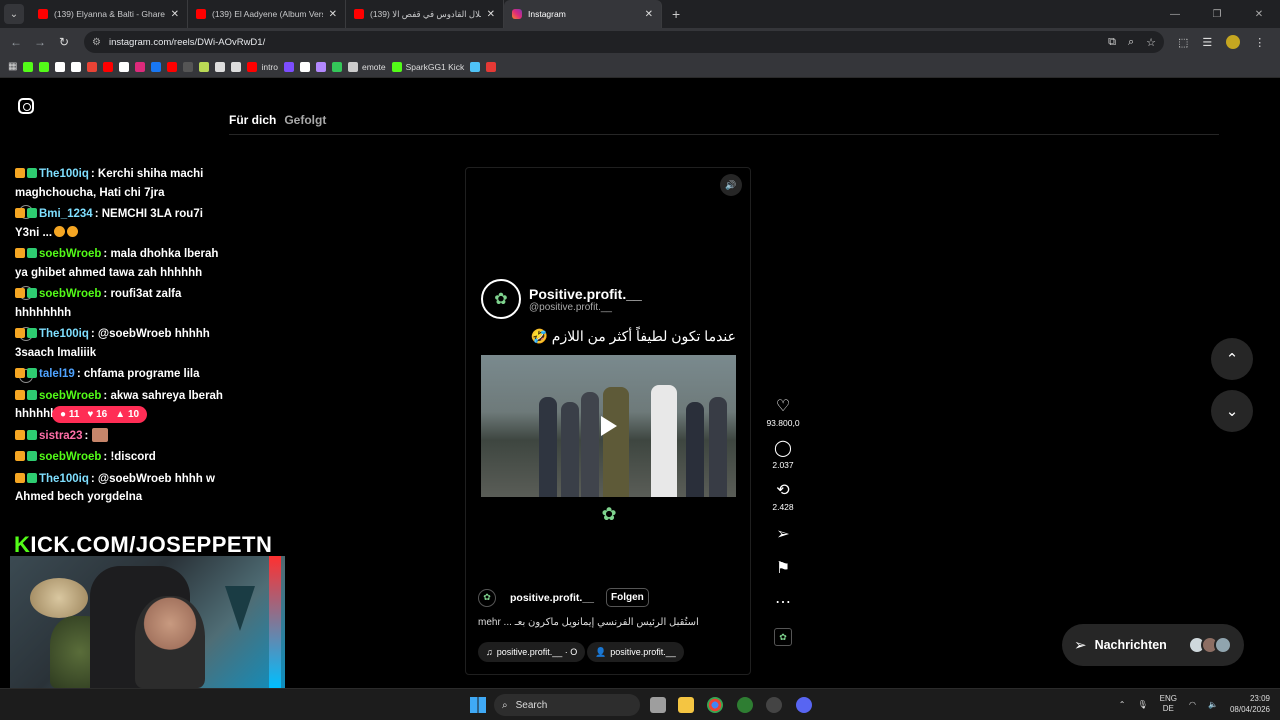 This screenshot has width=1280, height=720. I want to click on more-action: ⋯, so click(783, 603).